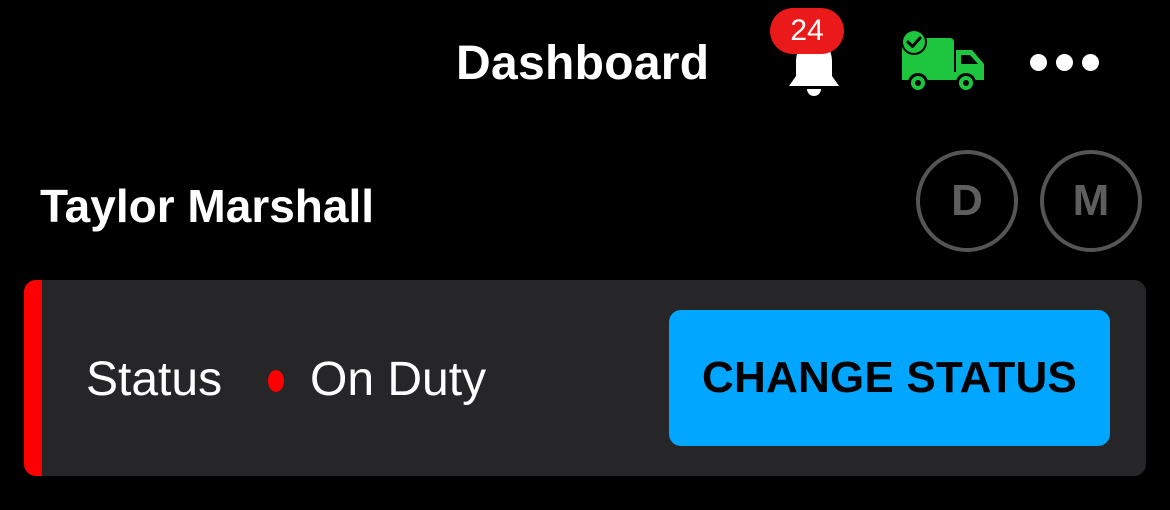  I want to click on status-value: On Duty, so click(398, 379).